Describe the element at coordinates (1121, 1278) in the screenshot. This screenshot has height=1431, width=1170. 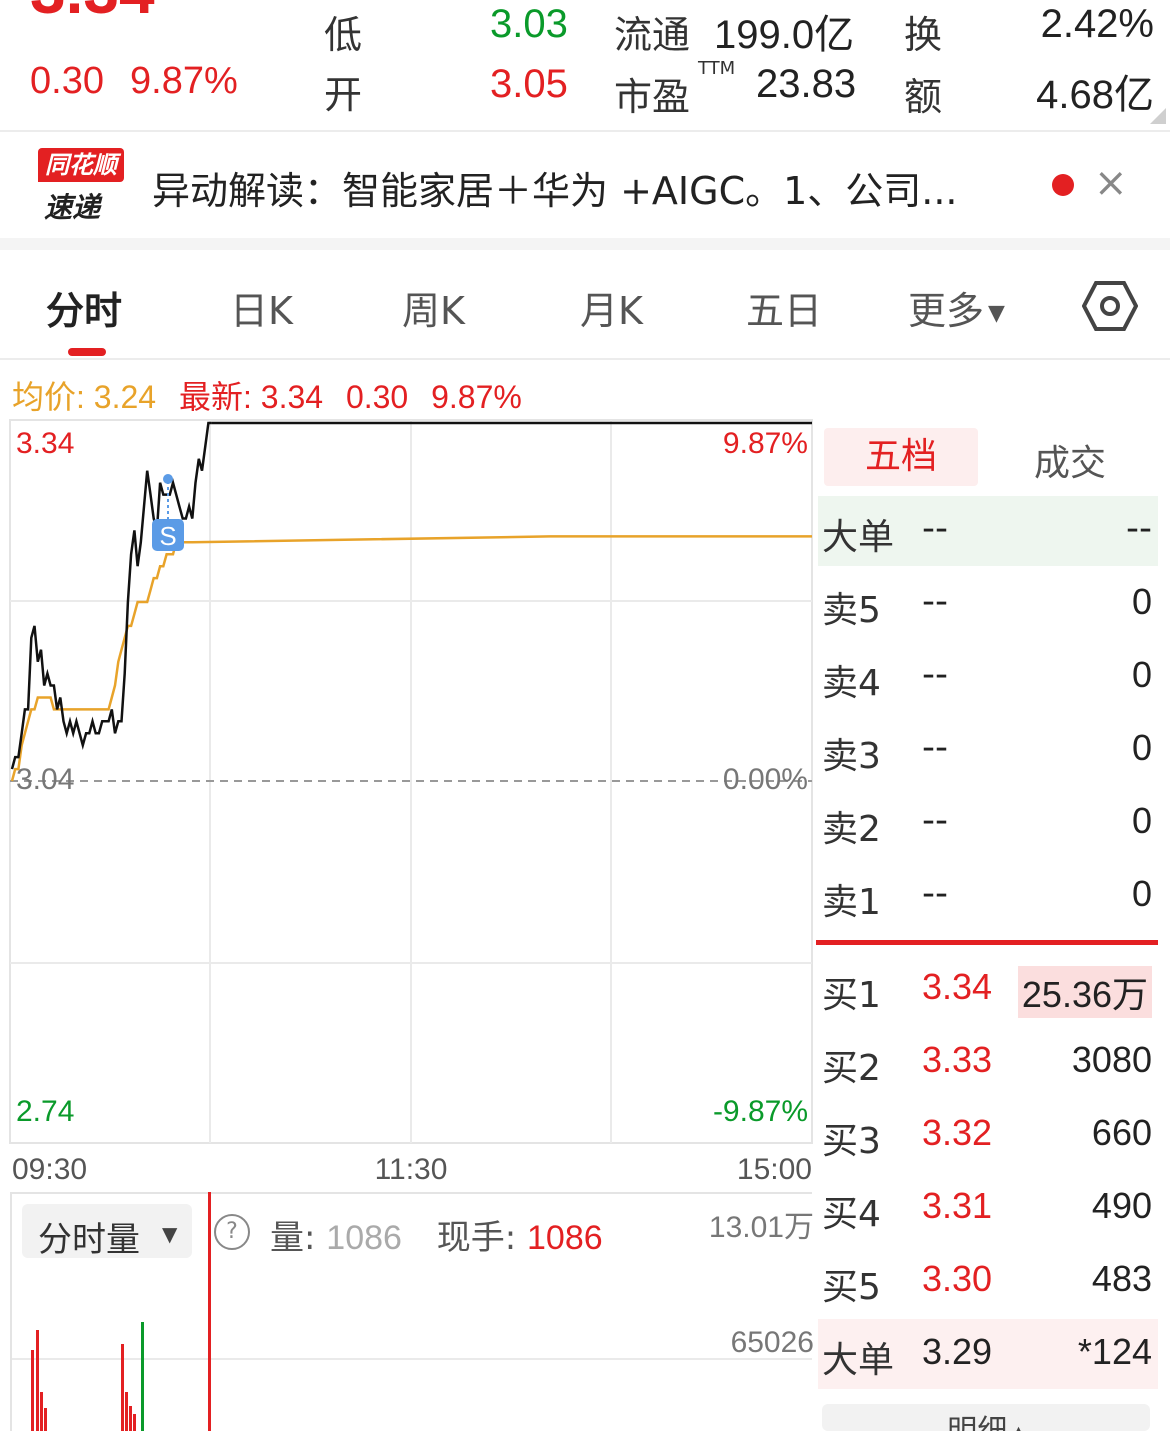
I see `bid-vol: 483` at that location.